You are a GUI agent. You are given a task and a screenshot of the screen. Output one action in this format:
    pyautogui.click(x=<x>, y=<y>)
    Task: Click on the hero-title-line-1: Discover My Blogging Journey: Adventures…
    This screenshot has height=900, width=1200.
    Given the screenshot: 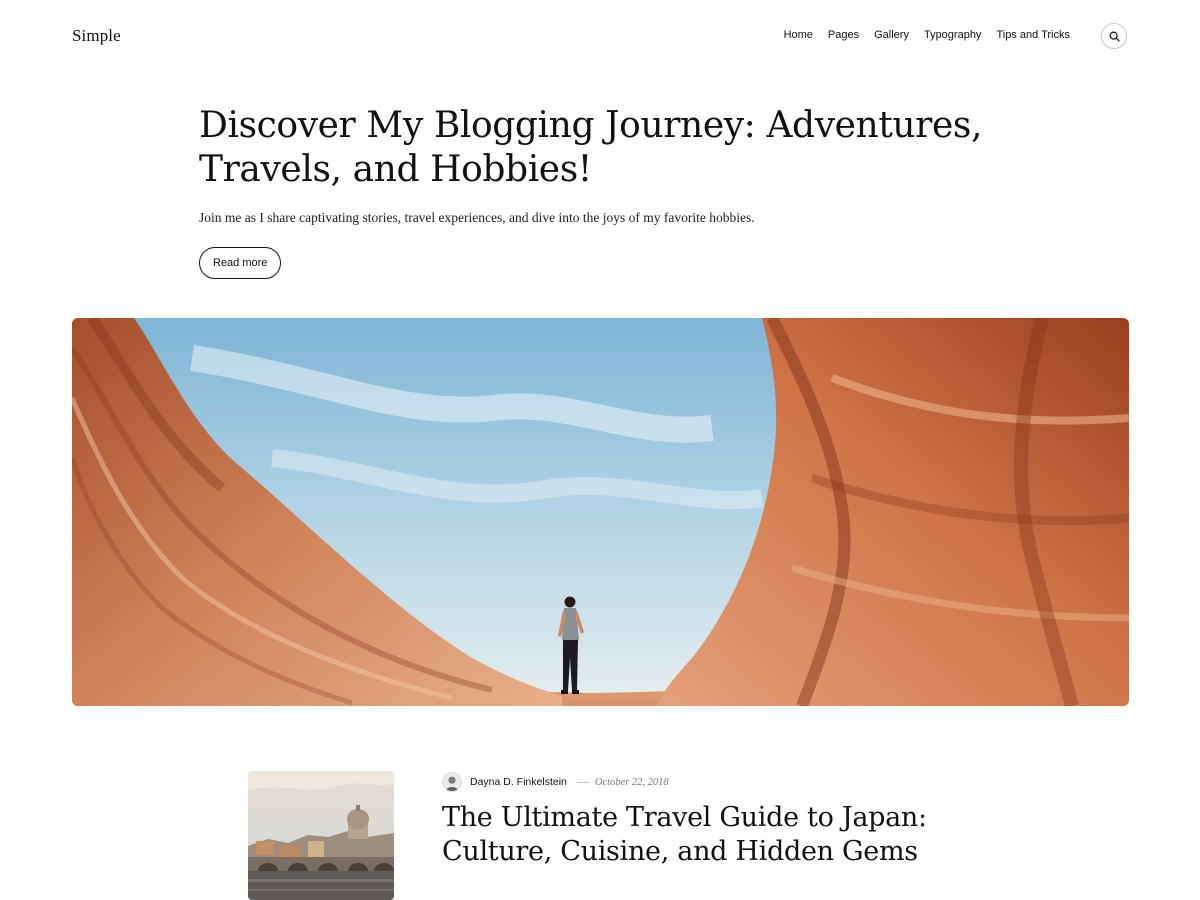 What is the action you would take?
    pyautogui.click(x=591, y=125)
    